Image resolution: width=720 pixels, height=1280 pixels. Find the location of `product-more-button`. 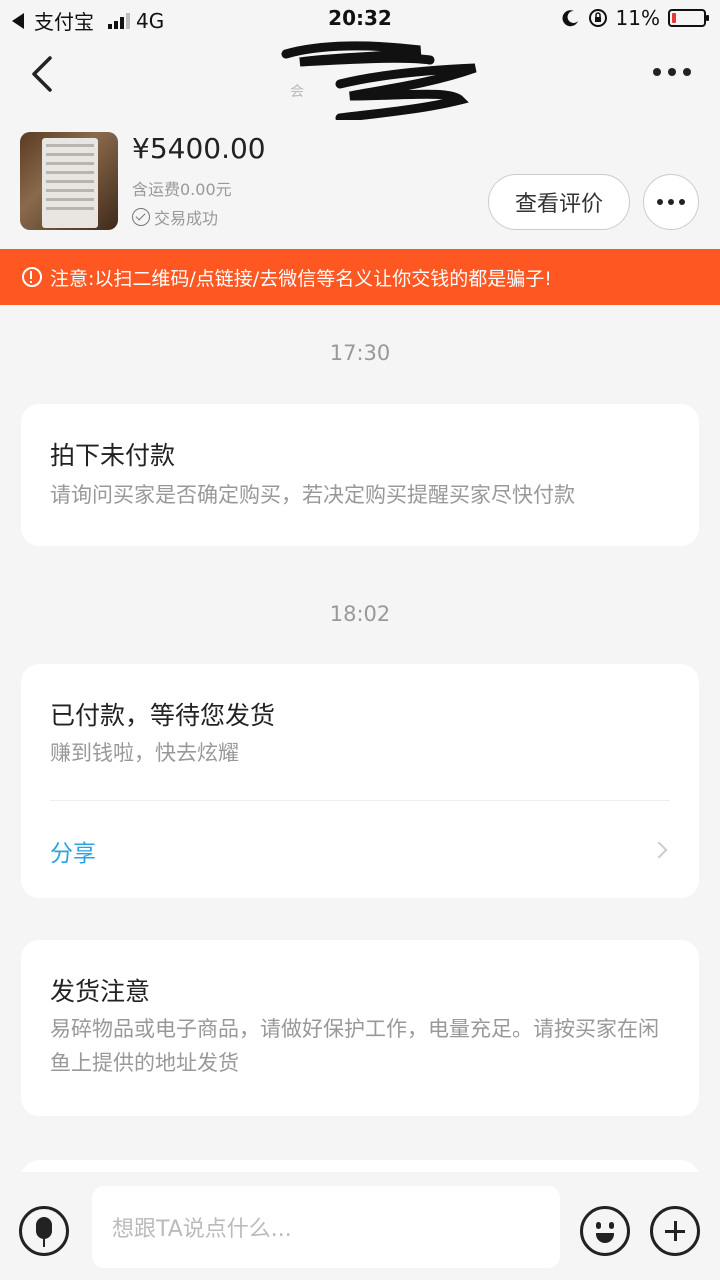

product-more-button is located at coordinates (671, 202).